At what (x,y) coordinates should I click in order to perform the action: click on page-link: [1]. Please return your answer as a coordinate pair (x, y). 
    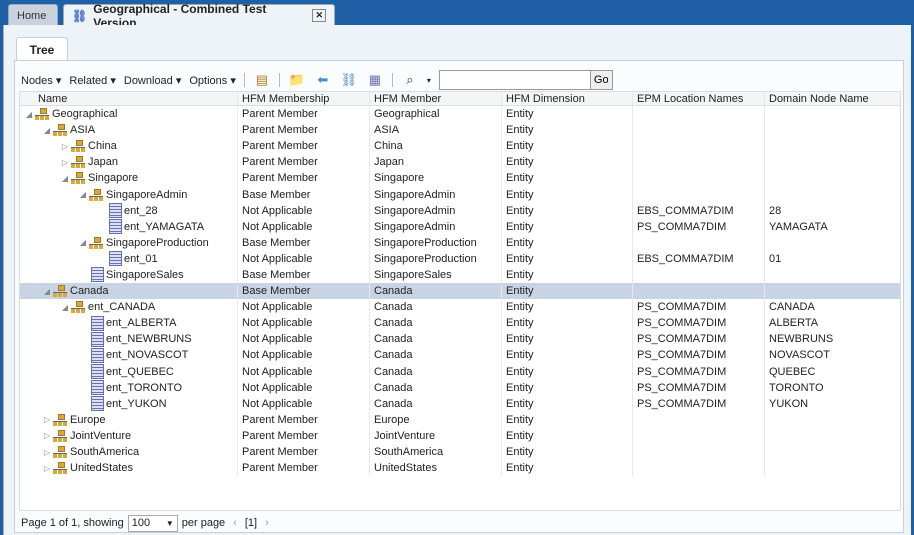
    Looking at the image, I should click on (251, 523).